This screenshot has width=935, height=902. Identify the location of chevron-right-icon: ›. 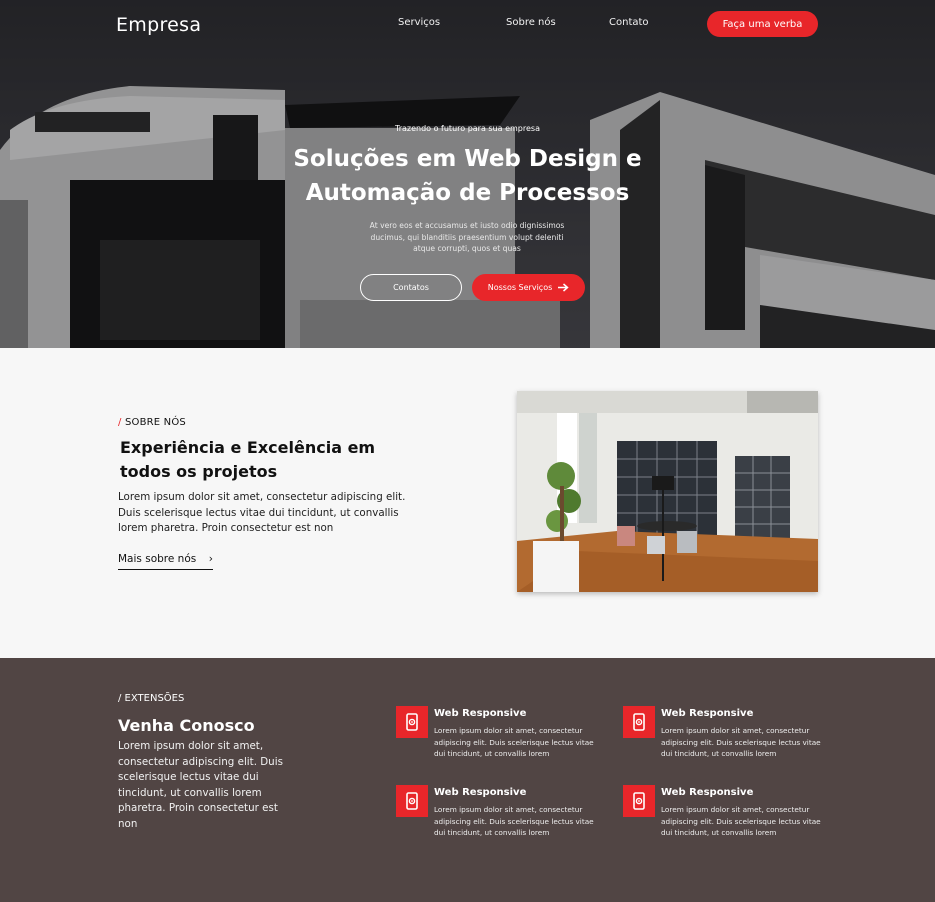
(210, 559).